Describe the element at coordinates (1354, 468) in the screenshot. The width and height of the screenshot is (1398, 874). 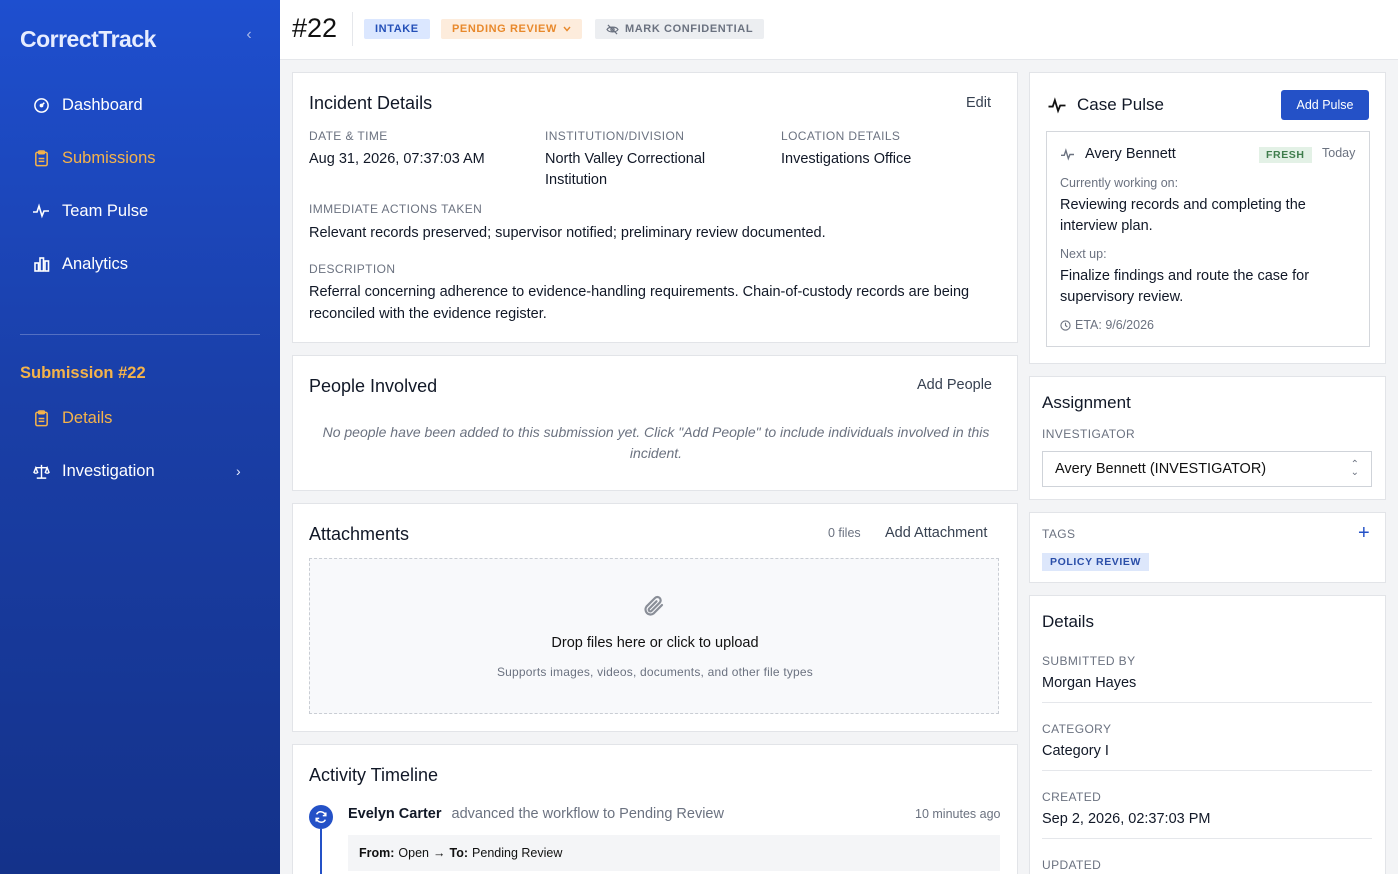
I see `updown-chevron-icon: ⌃ ⌄` at that location.